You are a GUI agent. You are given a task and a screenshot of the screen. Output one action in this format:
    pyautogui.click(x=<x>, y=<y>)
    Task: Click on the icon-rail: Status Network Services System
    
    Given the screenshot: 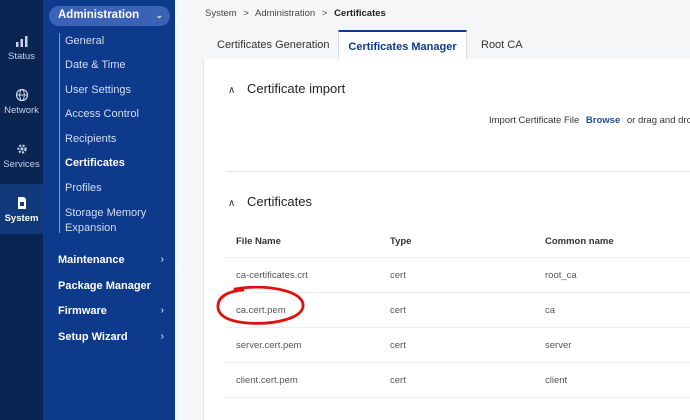 What is the action you would take?
    pyautogui.click(x=21, y=210)
    